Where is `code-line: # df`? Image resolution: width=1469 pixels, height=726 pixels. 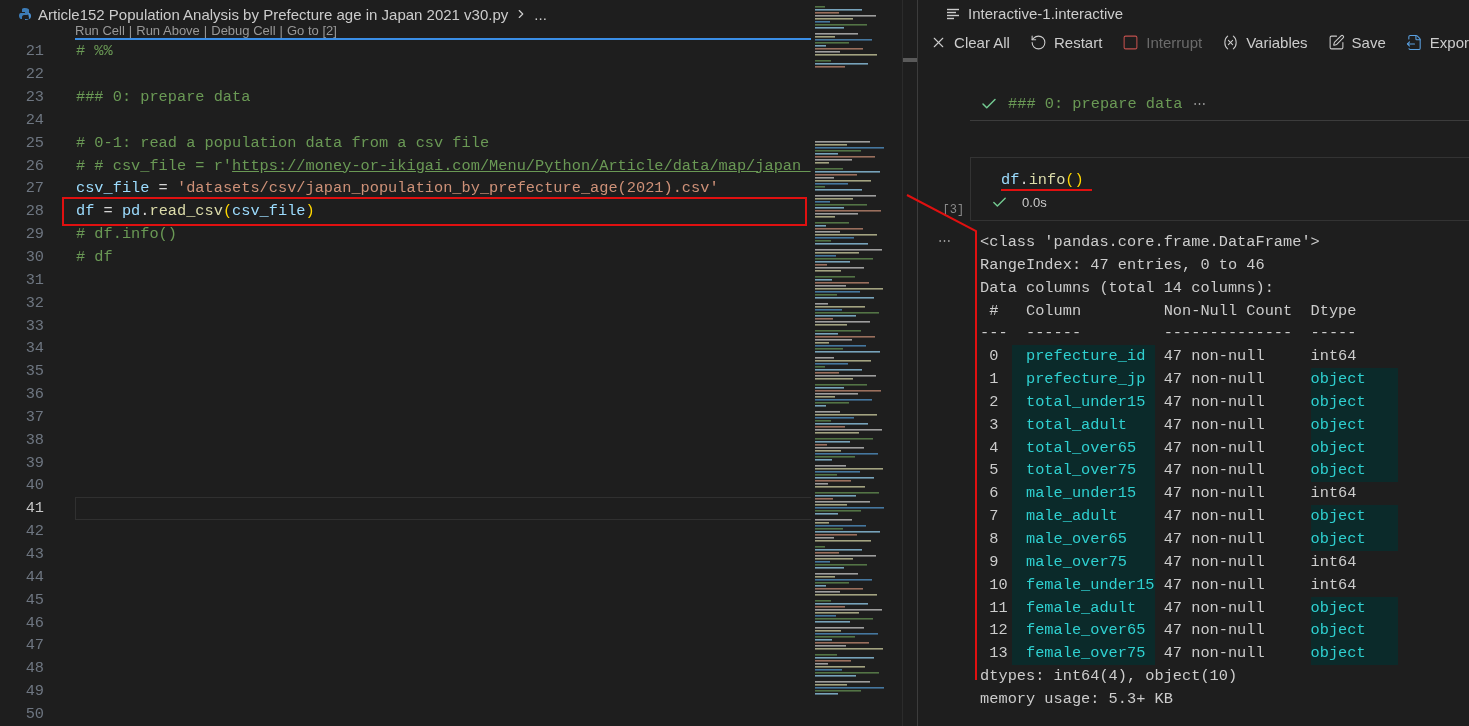
code-line: # df is located at coordinates (94, 257).